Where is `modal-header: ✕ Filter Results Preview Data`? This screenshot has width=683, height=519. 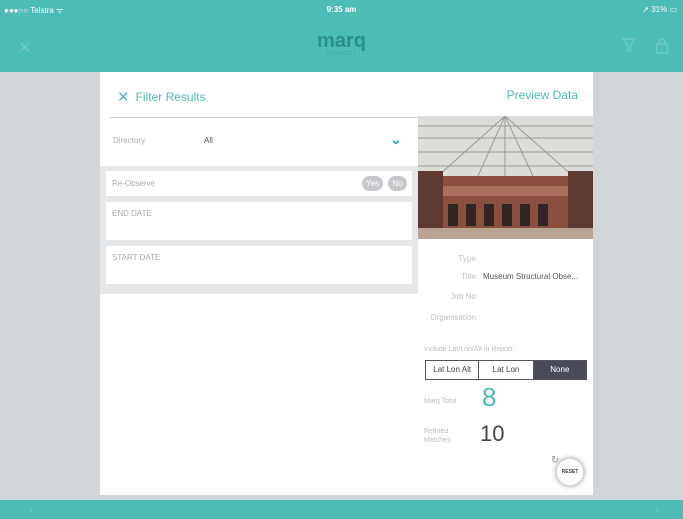
modal-header: ✕ Filter Results Preview Data is located at coordinates (346, 94).